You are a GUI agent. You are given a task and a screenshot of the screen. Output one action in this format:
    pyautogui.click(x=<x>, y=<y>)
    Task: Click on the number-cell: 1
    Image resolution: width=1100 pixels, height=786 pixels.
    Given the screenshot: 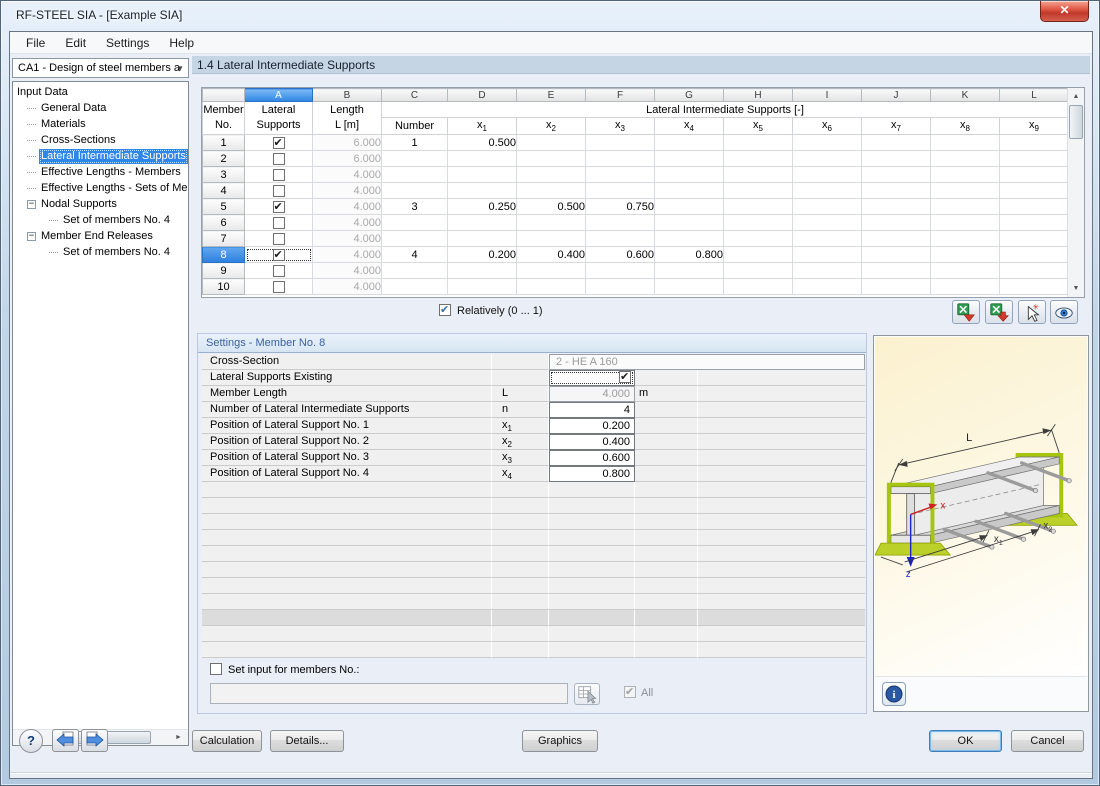 What is the action you would take?
    pyautogui.click(x=414, y=142)
    